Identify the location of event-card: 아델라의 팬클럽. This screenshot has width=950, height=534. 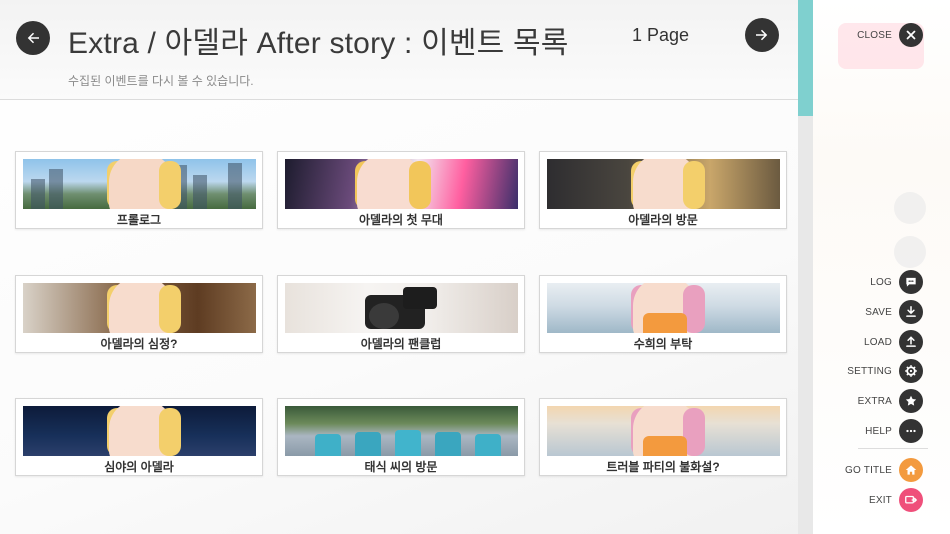
(401, 314).